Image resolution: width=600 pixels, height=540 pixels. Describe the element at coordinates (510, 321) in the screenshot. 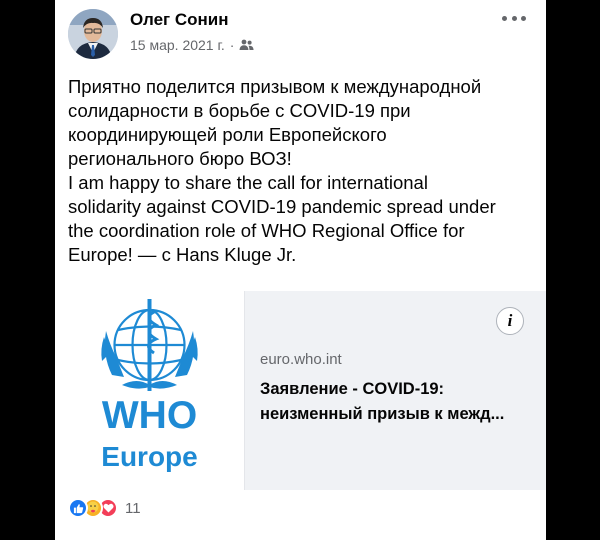

I see `info-icon: i` at that location.